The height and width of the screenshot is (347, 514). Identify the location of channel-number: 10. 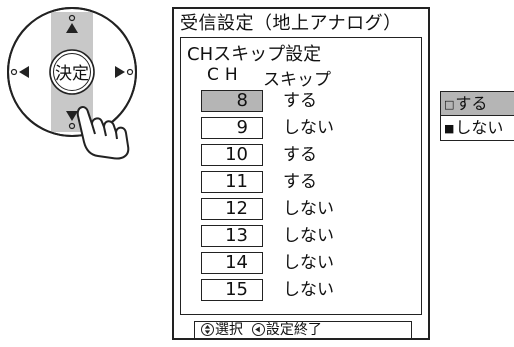
(232, 155).